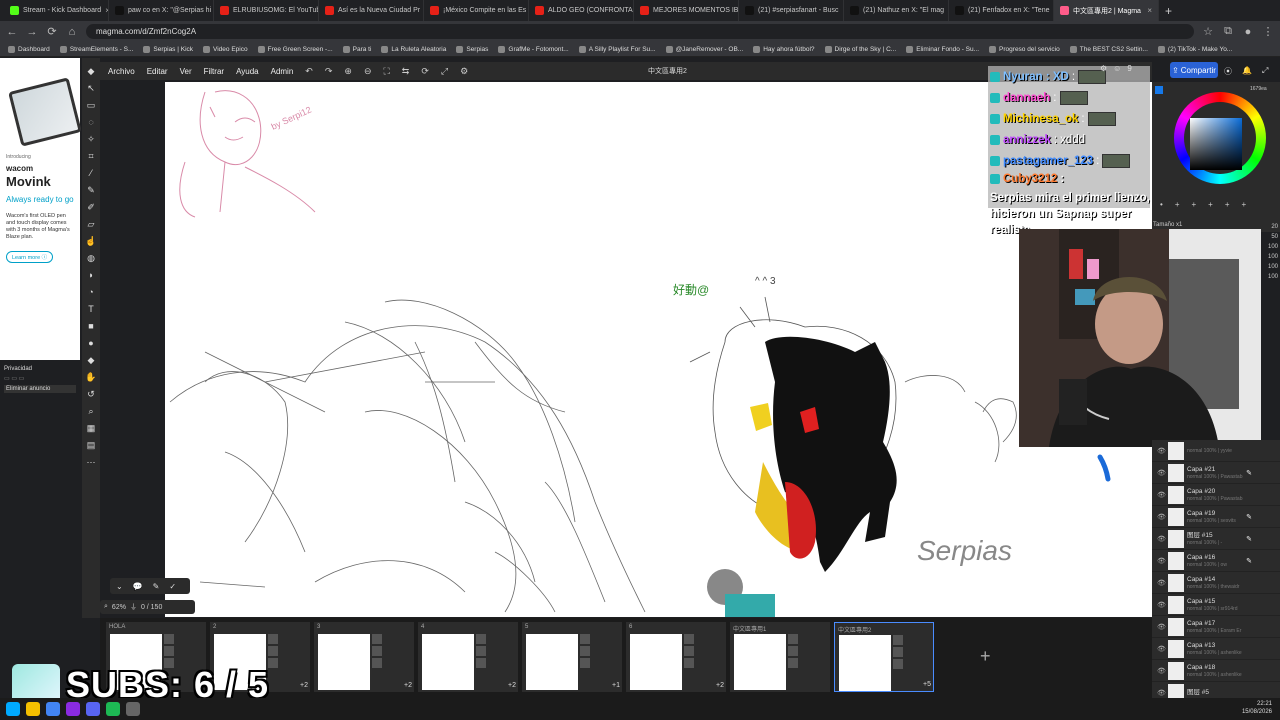  What do you see at coordinates (91, 190) in the screenshot?
I see `pencil-icon: ✎` at bounding box center [91, 190].